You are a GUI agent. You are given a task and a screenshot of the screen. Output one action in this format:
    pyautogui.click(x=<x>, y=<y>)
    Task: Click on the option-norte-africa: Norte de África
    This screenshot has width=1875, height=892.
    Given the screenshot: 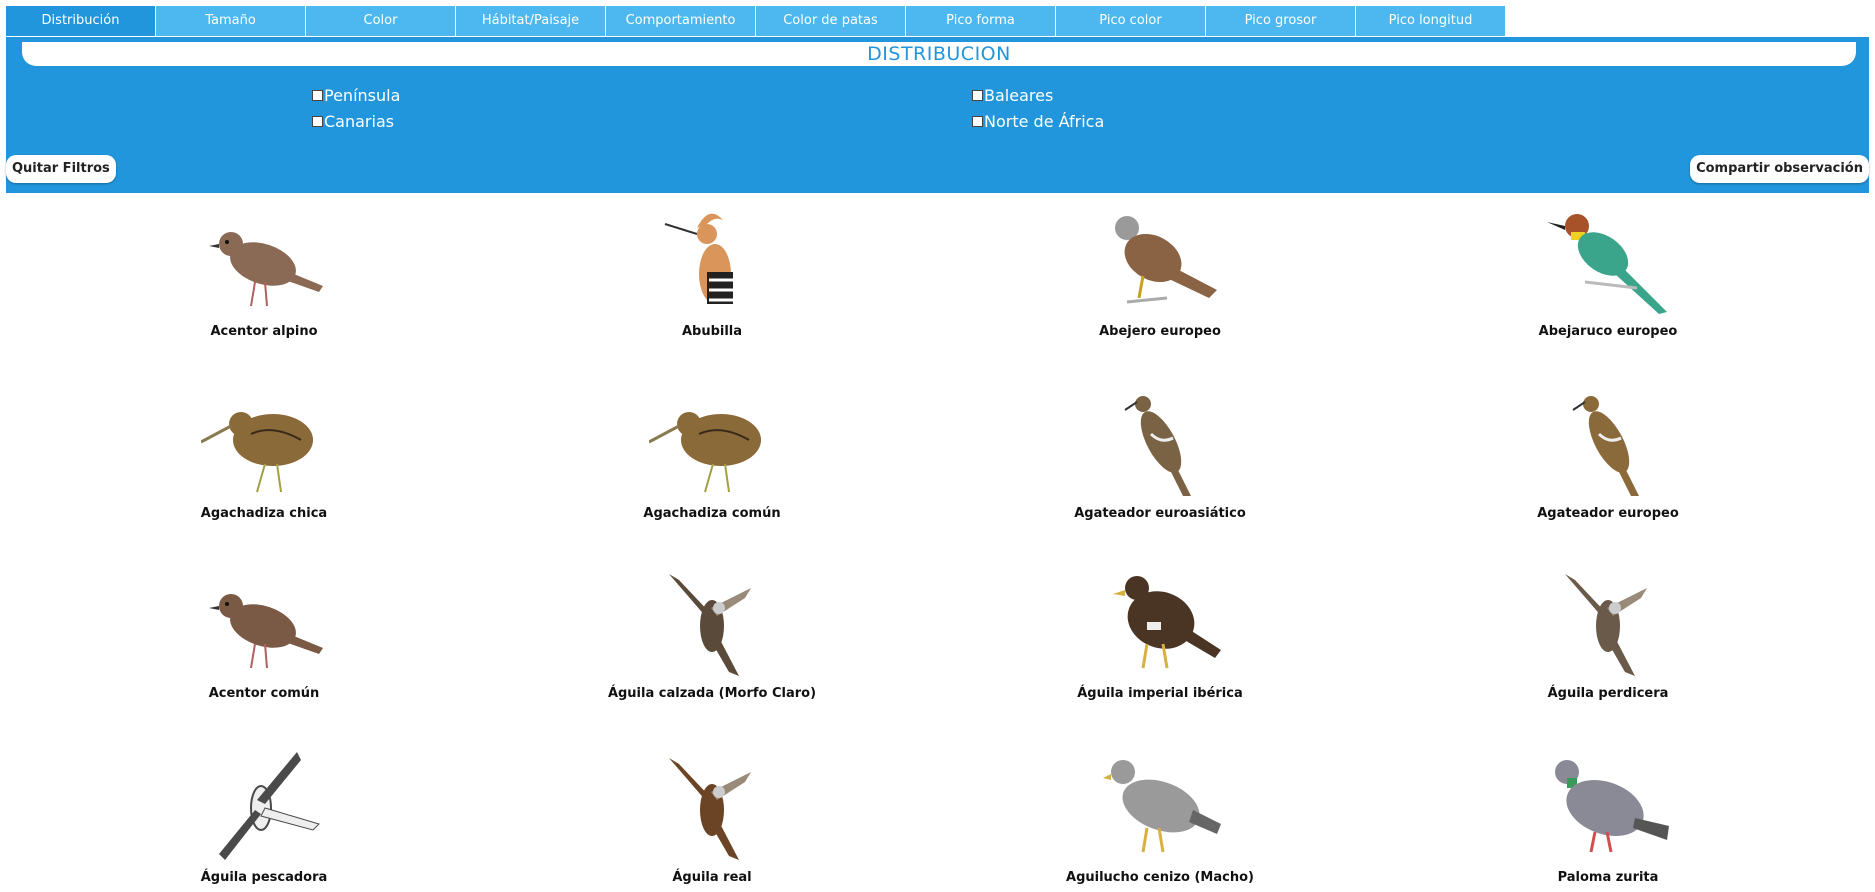 What is the action you would take?
    pyautogui.click(x=1038, y=121)
    